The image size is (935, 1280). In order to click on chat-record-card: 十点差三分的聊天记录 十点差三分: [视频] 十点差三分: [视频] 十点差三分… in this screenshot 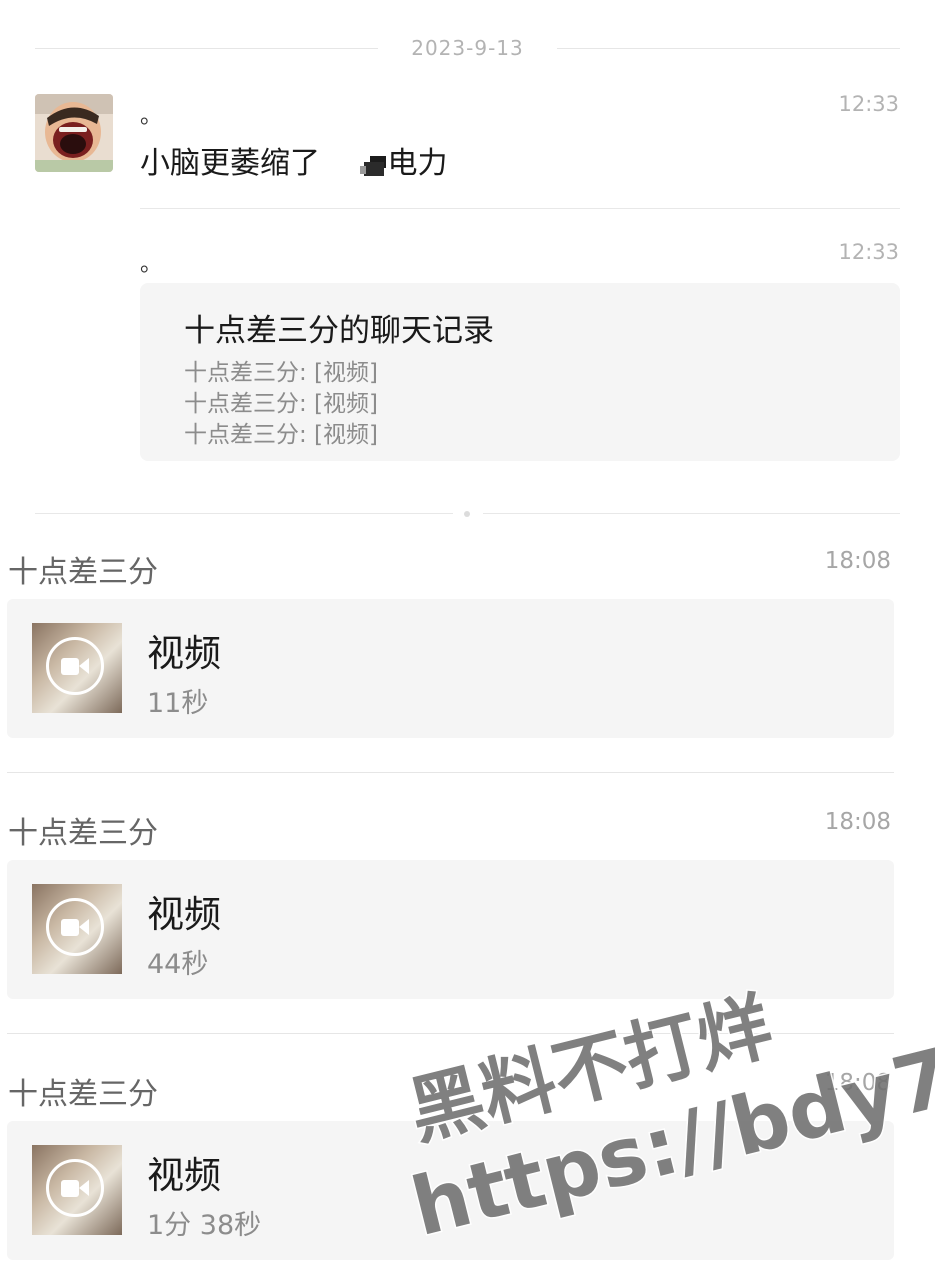, I will do `click(520, 372)`.